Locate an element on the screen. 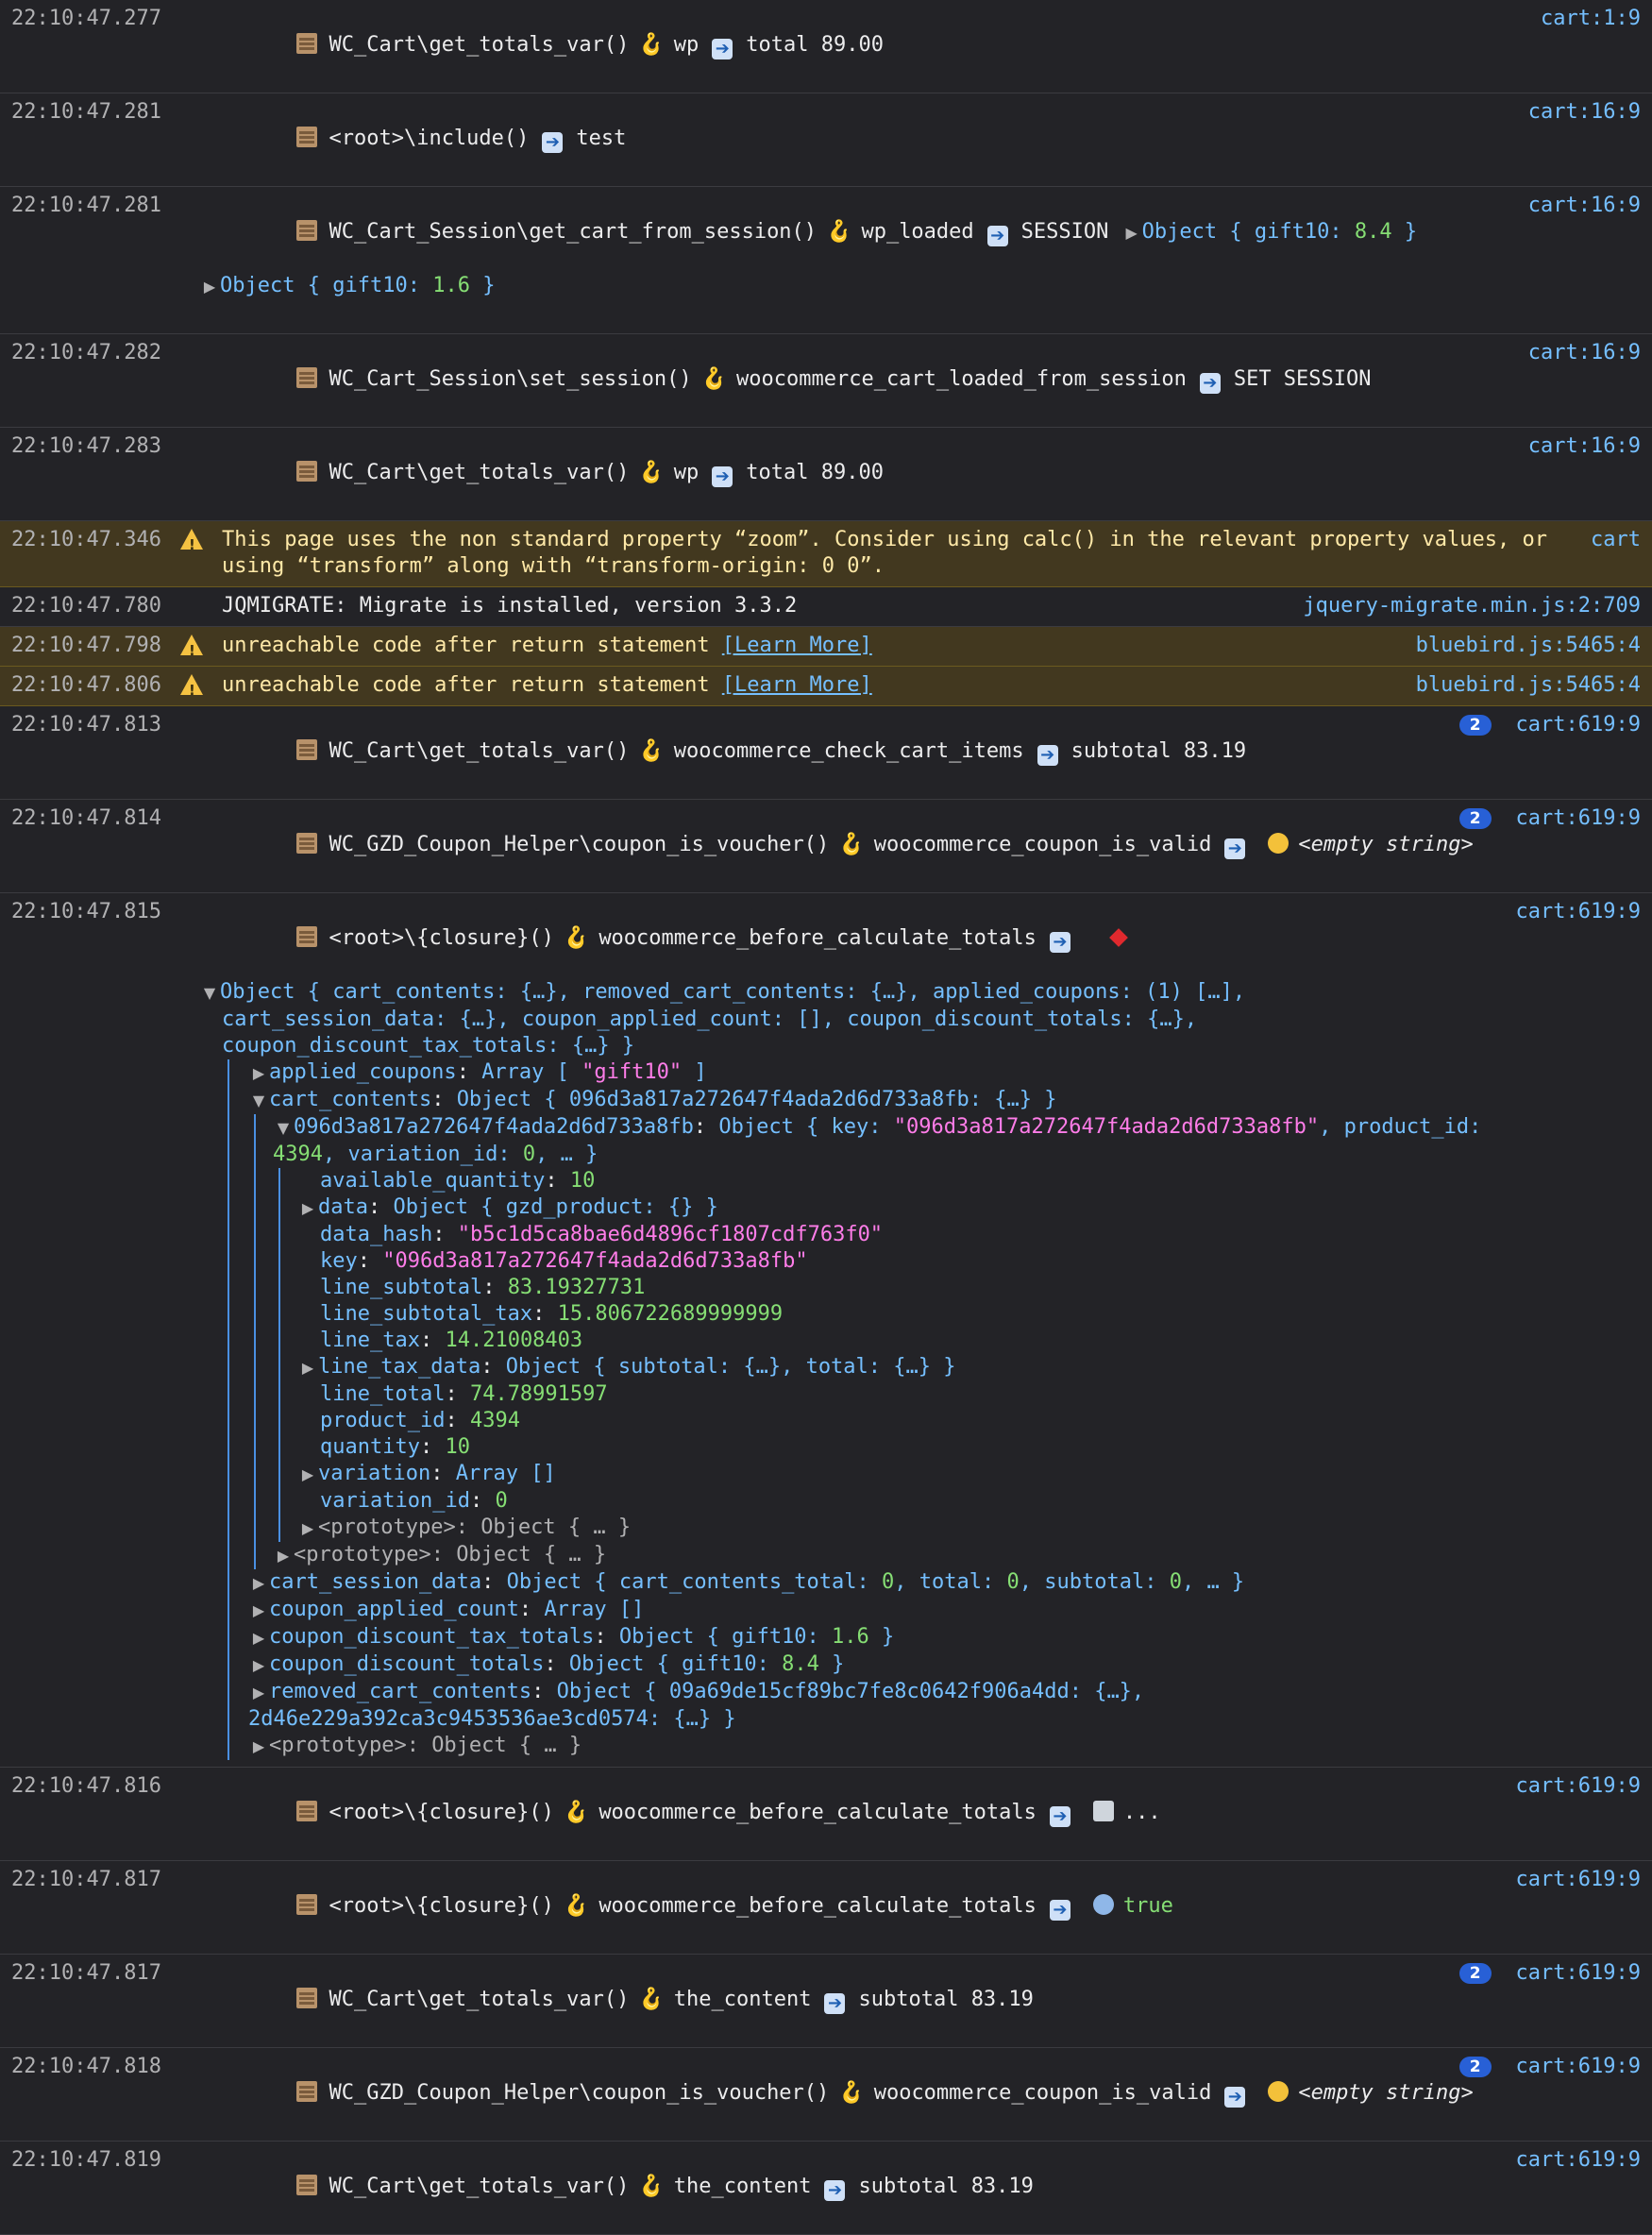 The image size is (1652, 2235). timestamp: 22:10:47.815 is located at coordinates (86, 911).